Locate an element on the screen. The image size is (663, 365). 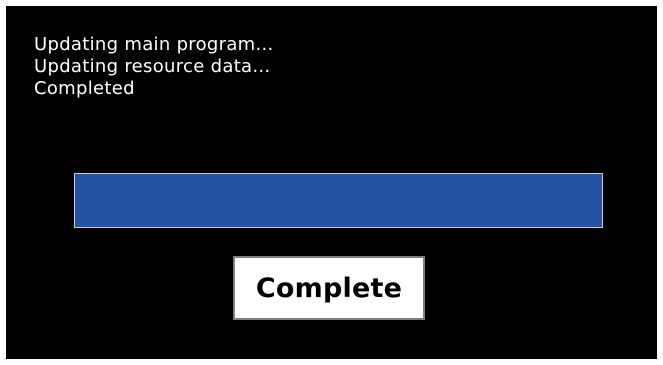
update-progress-bar is located at coordinates (338, 200).